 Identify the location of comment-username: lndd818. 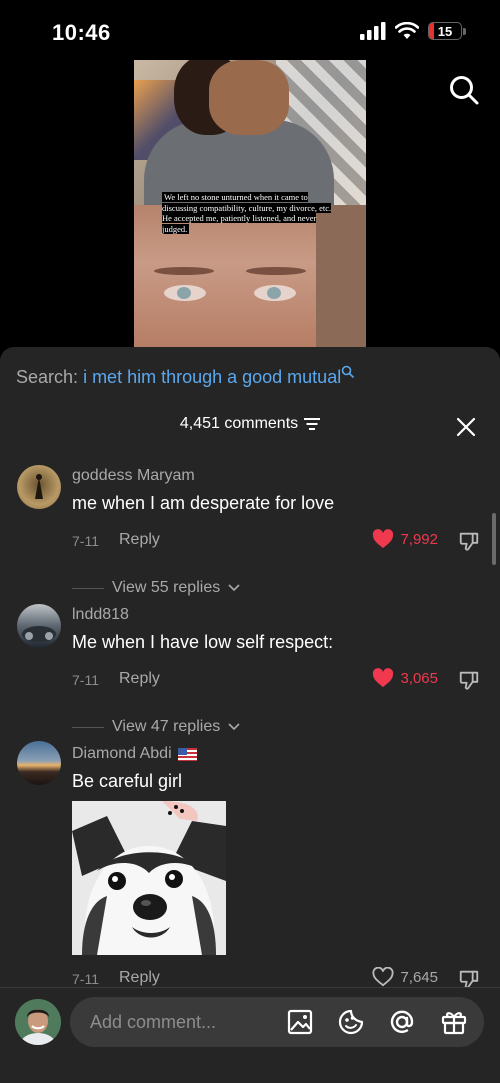
(100, 615).